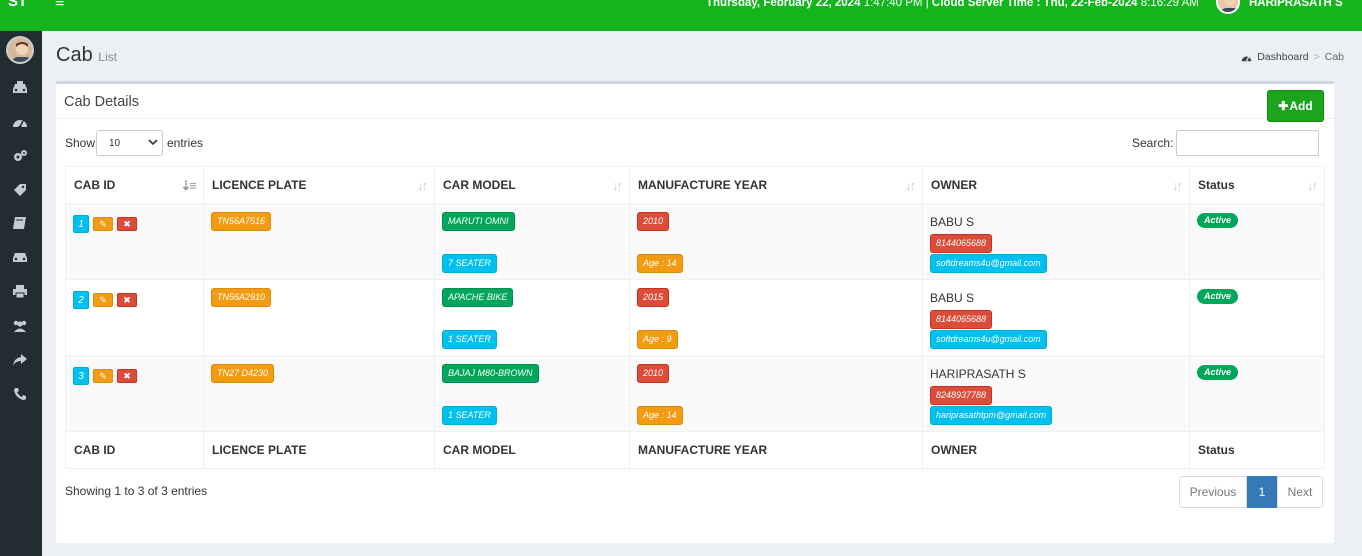 This screenshot has width=1362, height=556. I want to click on seater-badge: 7 SEATER, so click(469, 263).